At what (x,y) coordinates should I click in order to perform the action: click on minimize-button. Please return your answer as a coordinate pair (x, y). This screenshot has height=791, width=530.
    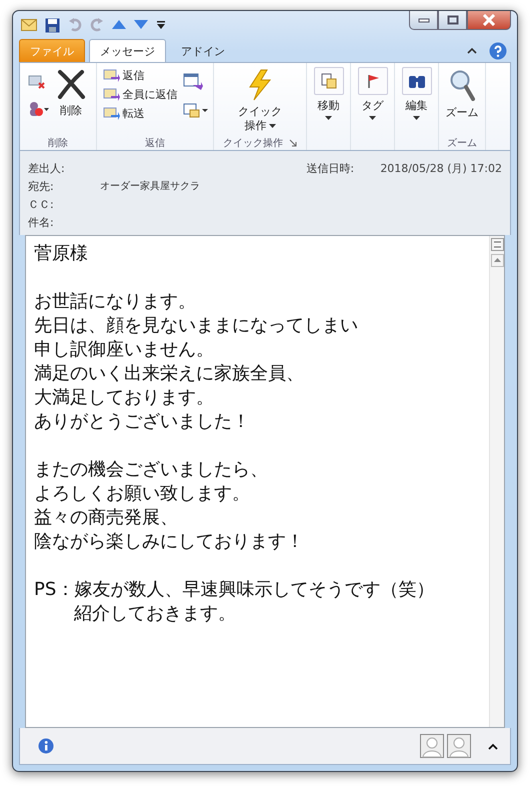
    Looking at the image, I should click on (423, 20).